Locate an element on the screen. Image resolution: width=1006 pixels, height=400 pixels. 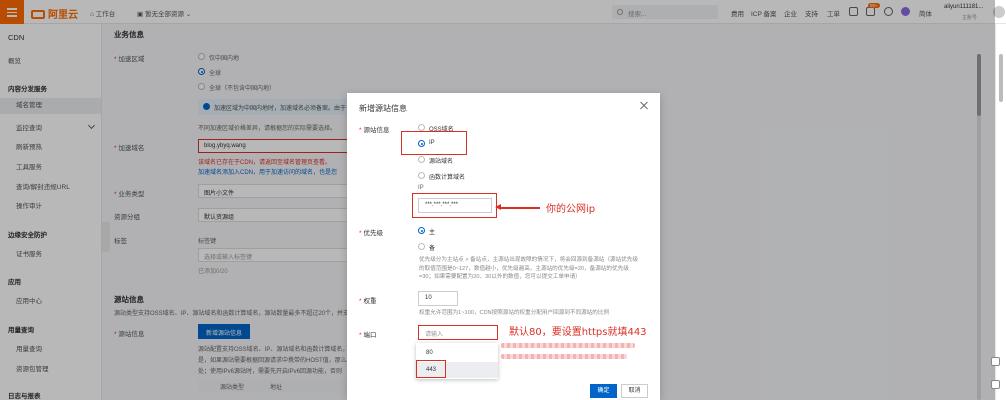
label-origin-type: * 源站信息 is located at coordinates (374, 130).